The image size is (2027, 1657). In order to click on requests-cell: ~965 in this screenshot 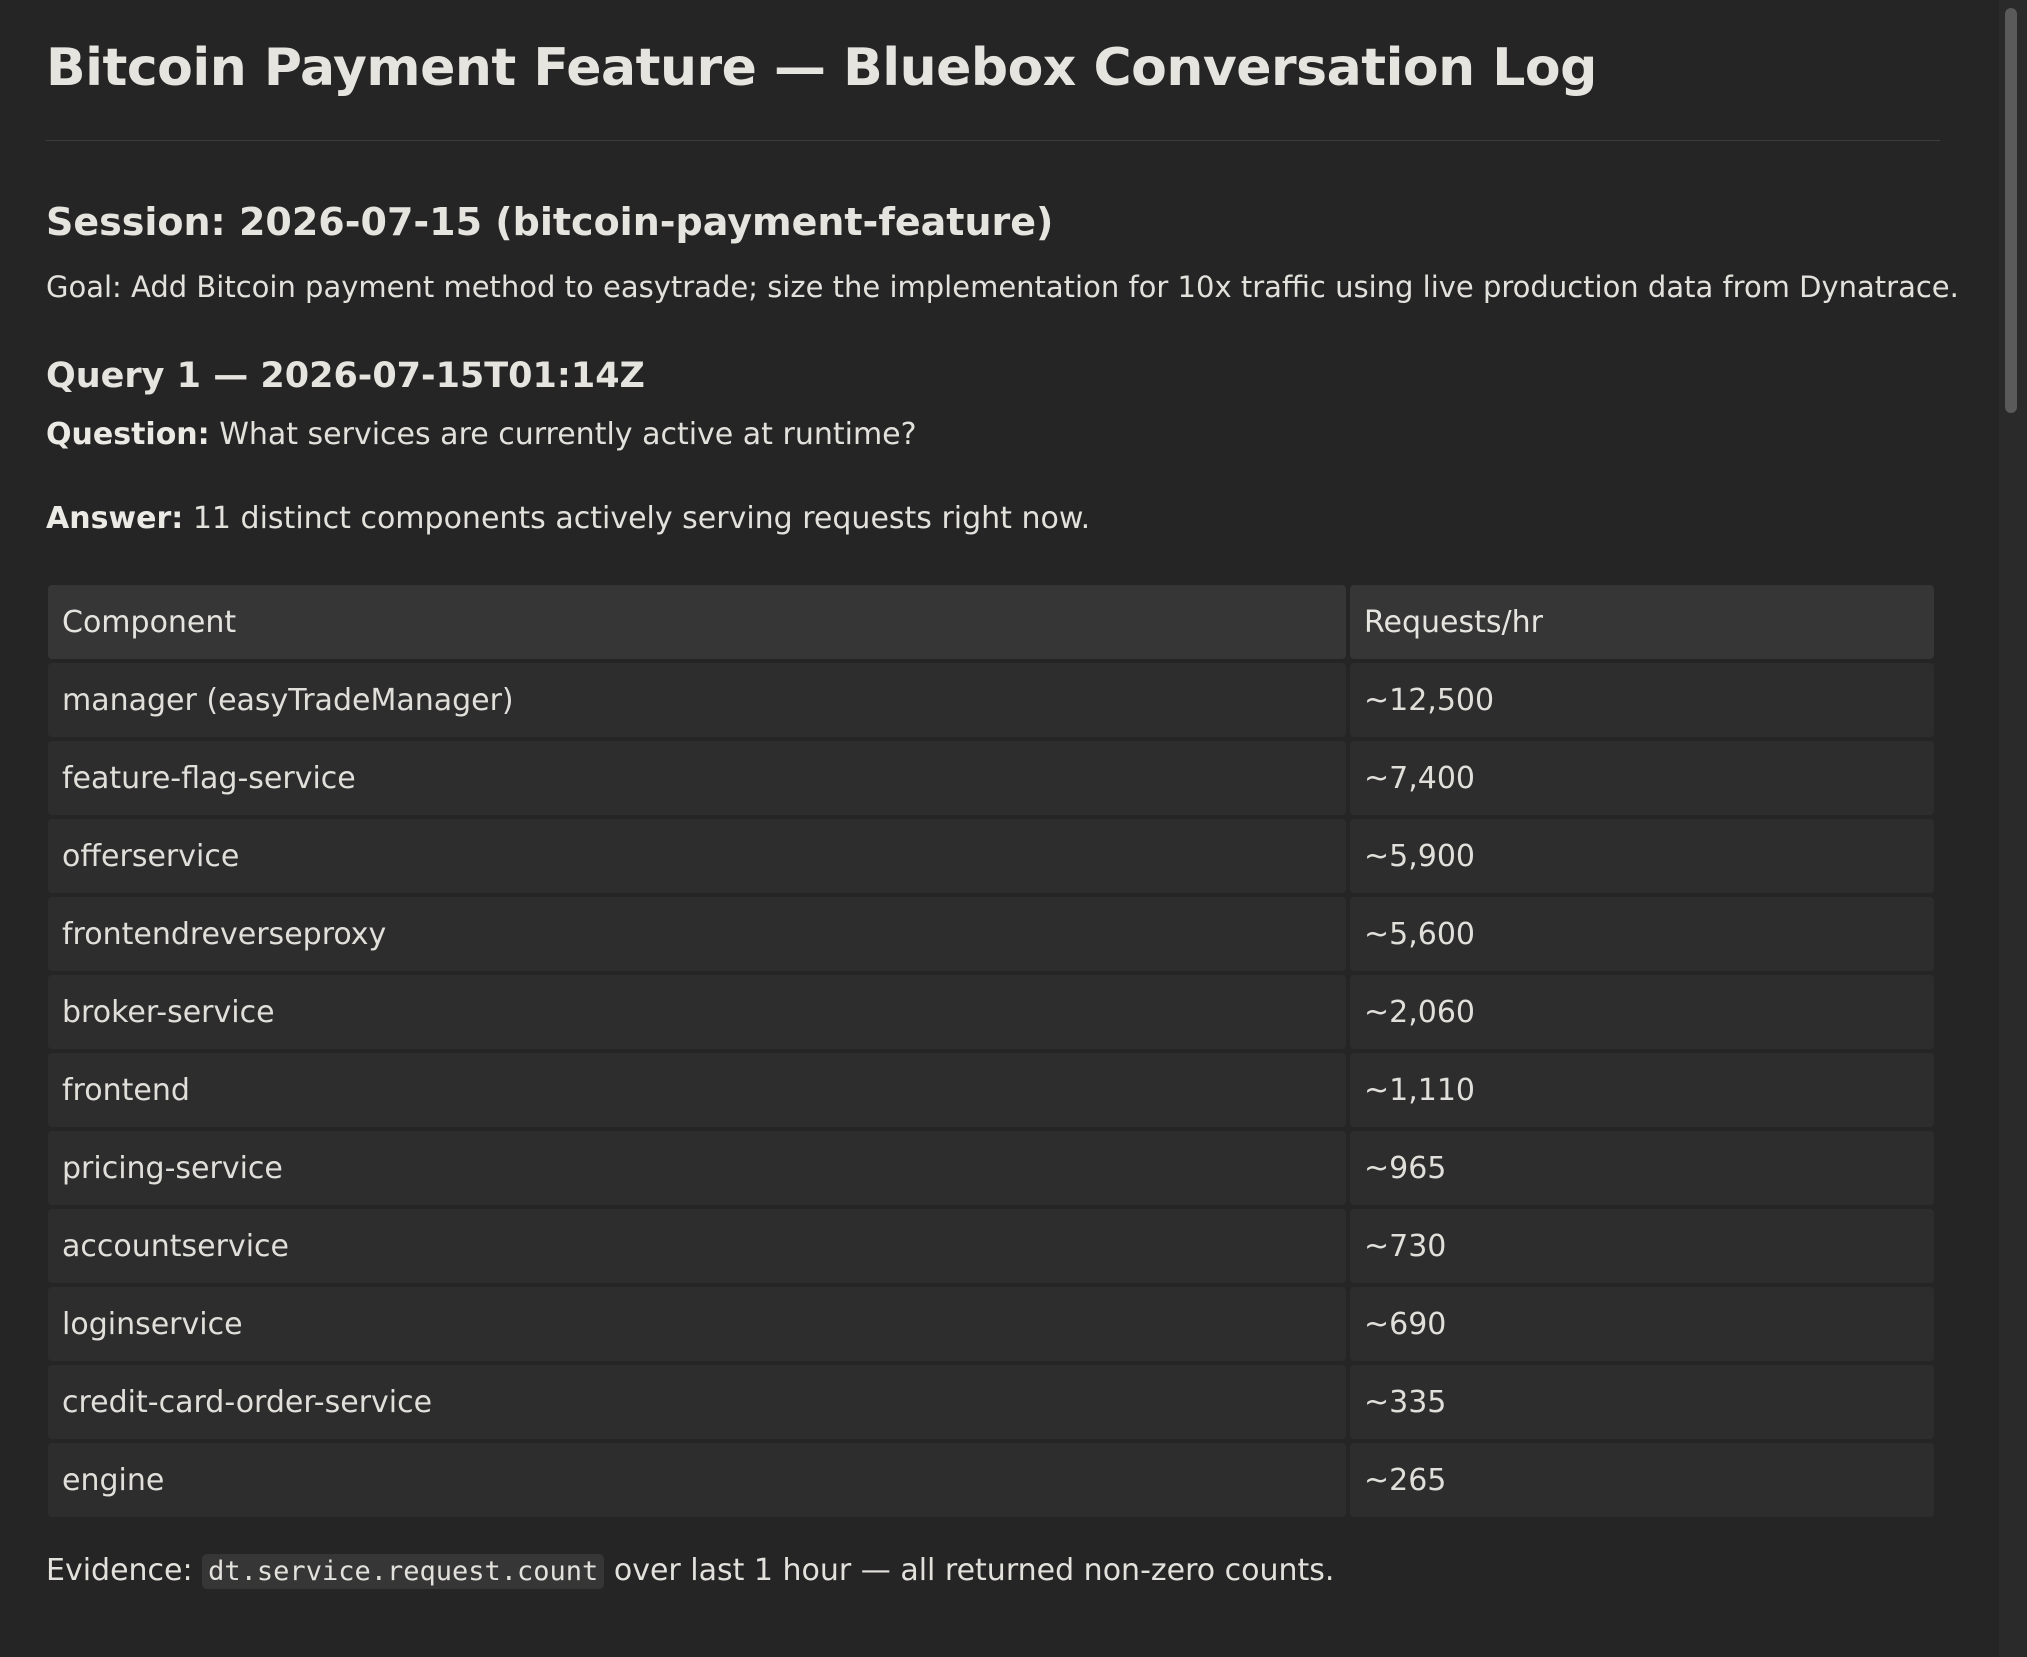, I will do `click(1642, 1168)`.